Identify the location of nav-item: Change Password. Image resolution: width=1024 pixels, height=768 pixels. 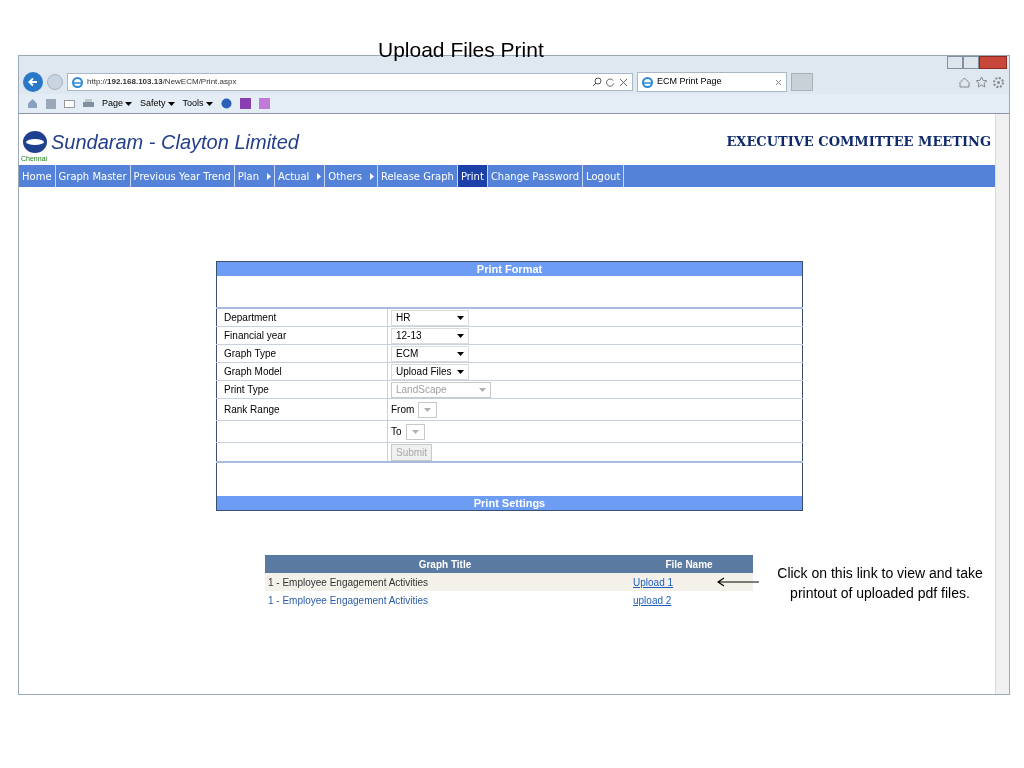
(535, 176).